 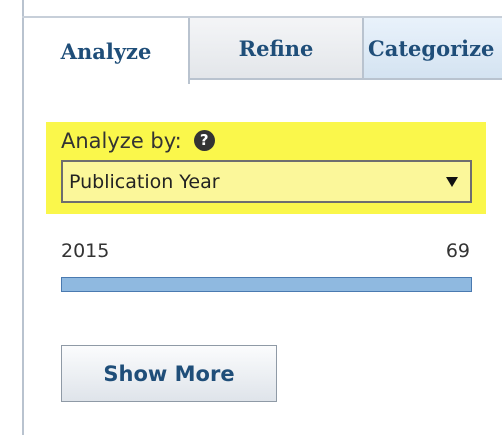 I want to click on result-year: 2015, so click(x=85, y=251).